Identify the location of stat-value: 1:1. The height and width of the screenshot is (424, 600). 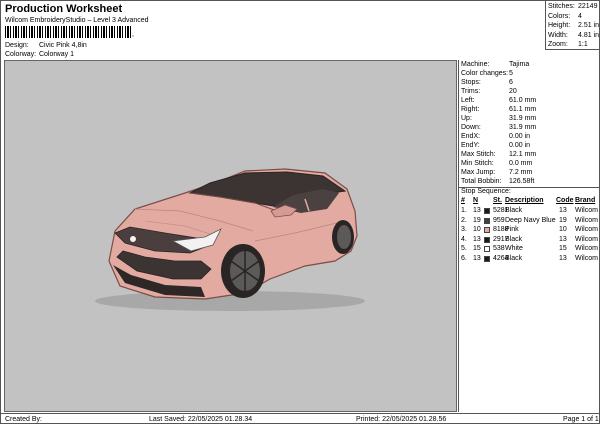
(583, 44).